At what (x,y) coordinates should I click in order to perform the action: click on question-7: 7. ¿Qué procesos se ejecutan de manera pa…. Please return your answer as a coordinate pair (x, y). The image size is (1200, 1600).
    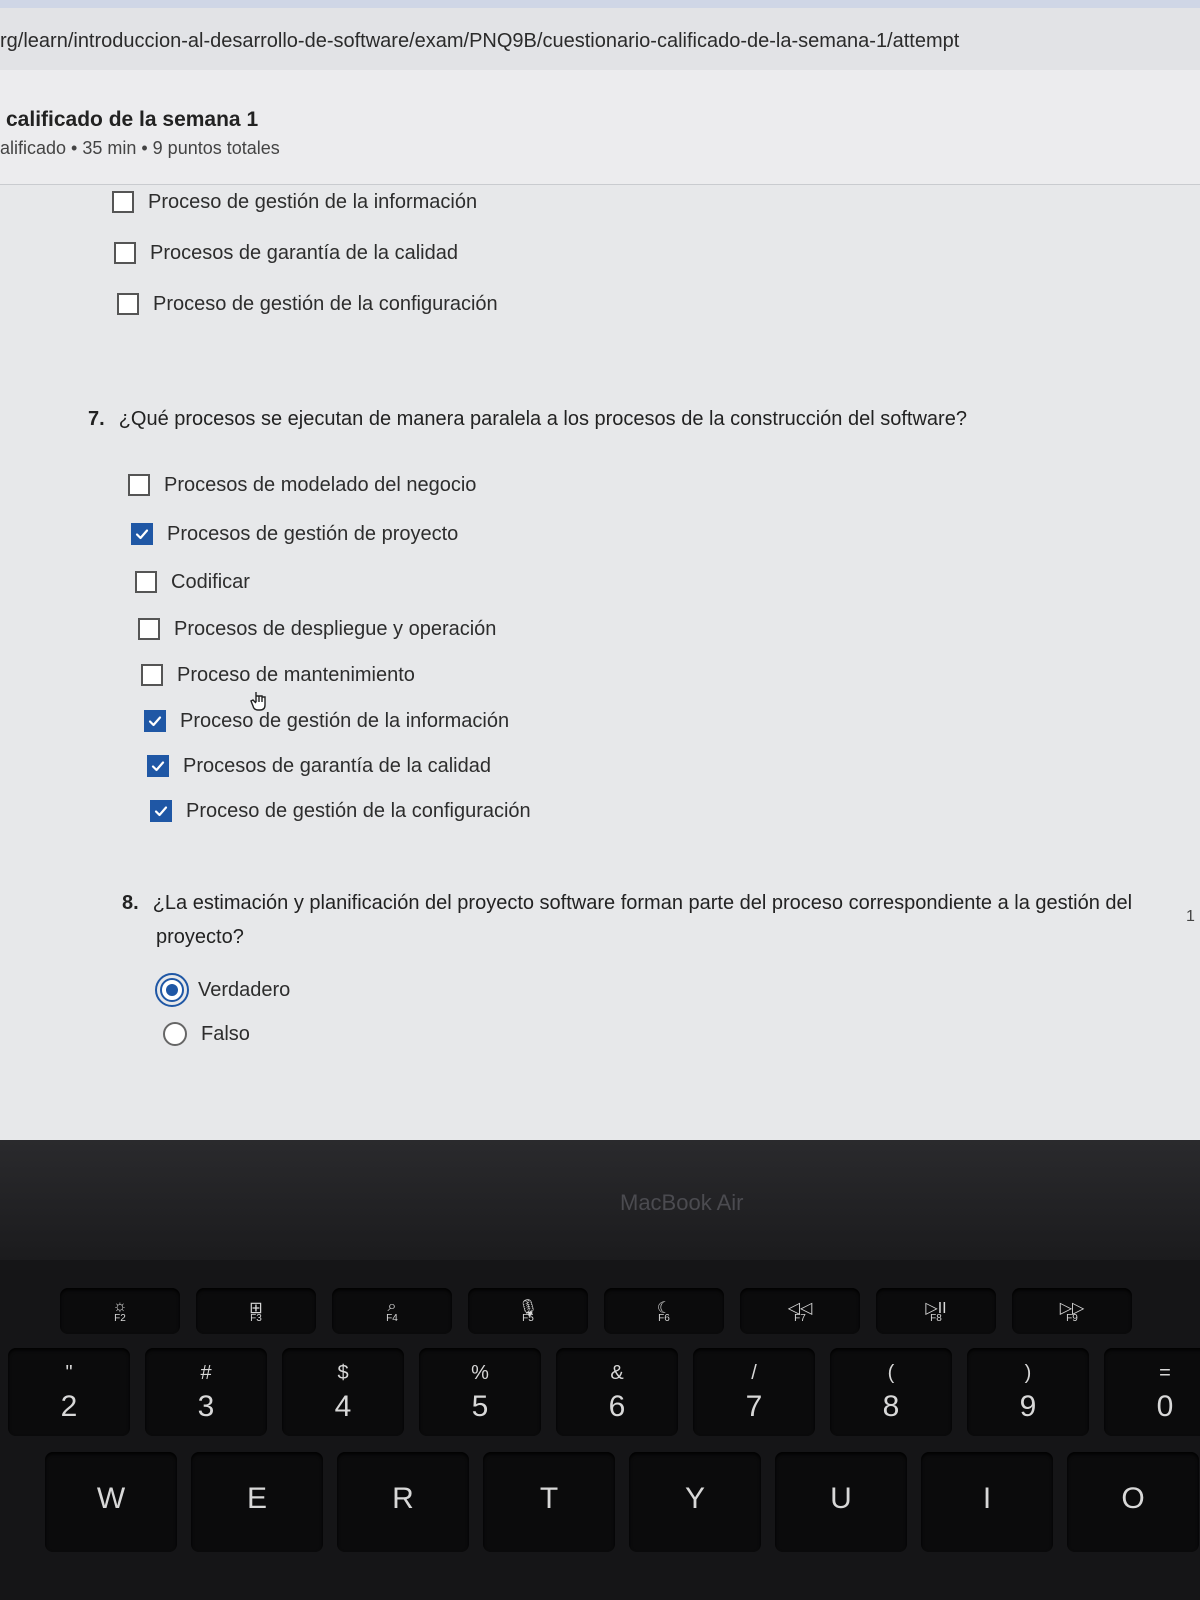
    Looking at the image, I should click on (527, 419).